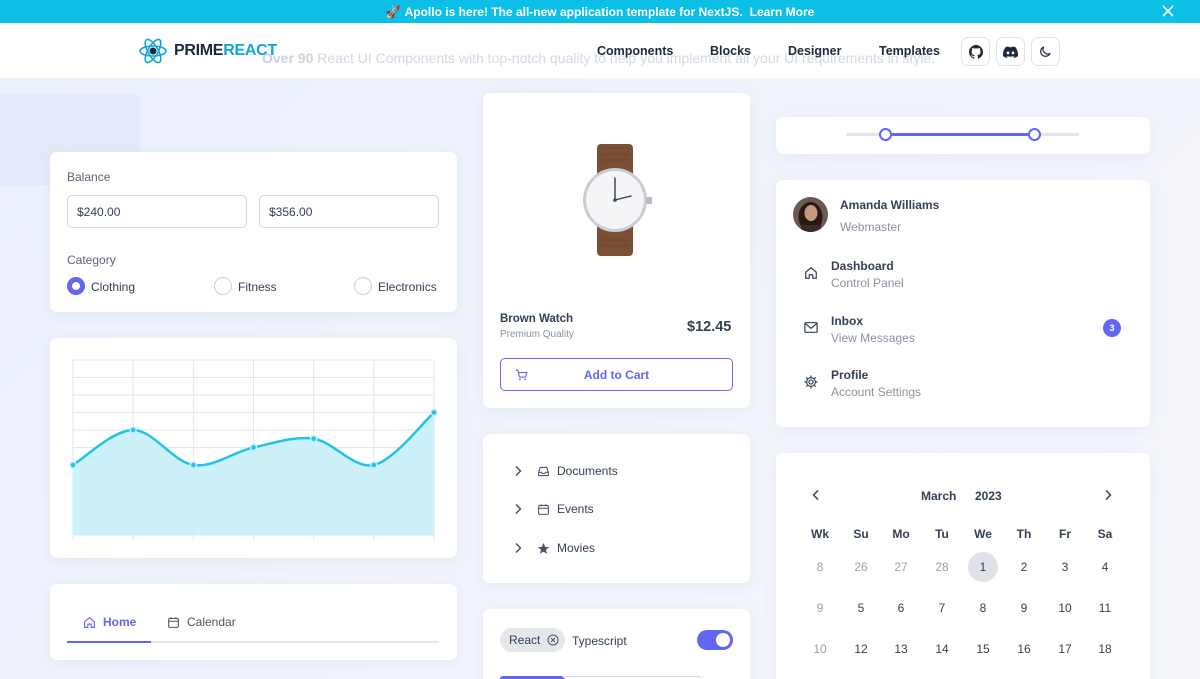 Image resolution: width=1200 pixels, height=679 pixels. What do you see at coordinates (521, 375) in the screenshot?
I see `cart-icon` at bounding box center [521, 375].